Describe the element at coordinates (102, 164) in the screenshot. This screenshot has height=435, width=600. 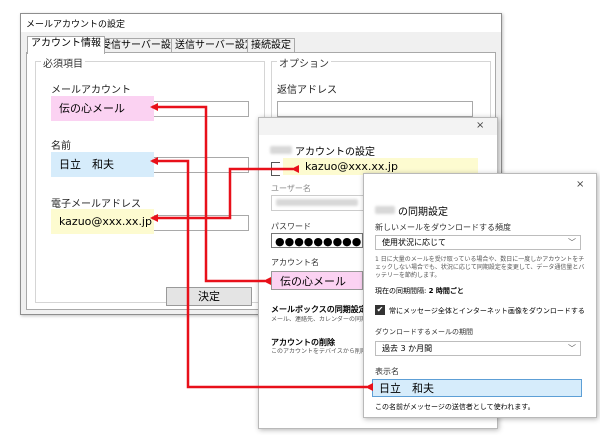
I see `name-highlight: 日立 和夫` at that location.